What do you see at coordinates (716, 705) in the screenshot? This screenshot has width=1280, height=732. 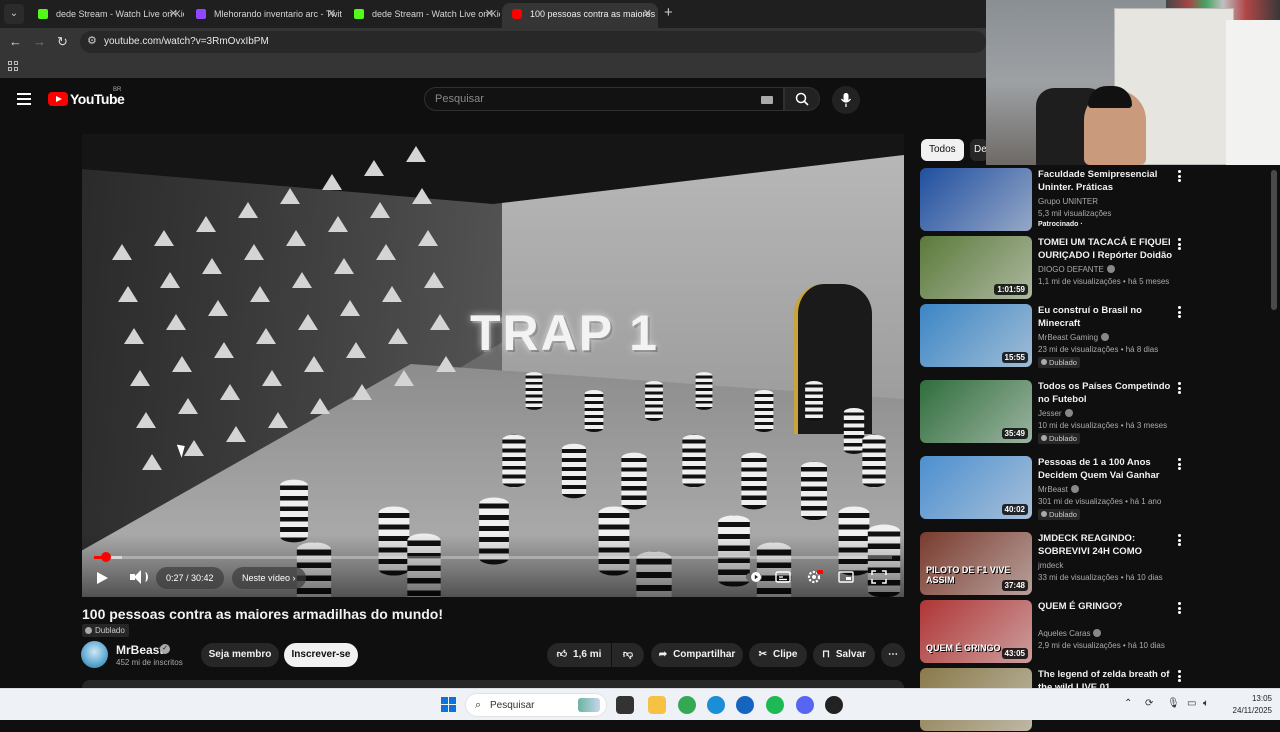 I see `edge-icon` at bounding box center [716, 705].